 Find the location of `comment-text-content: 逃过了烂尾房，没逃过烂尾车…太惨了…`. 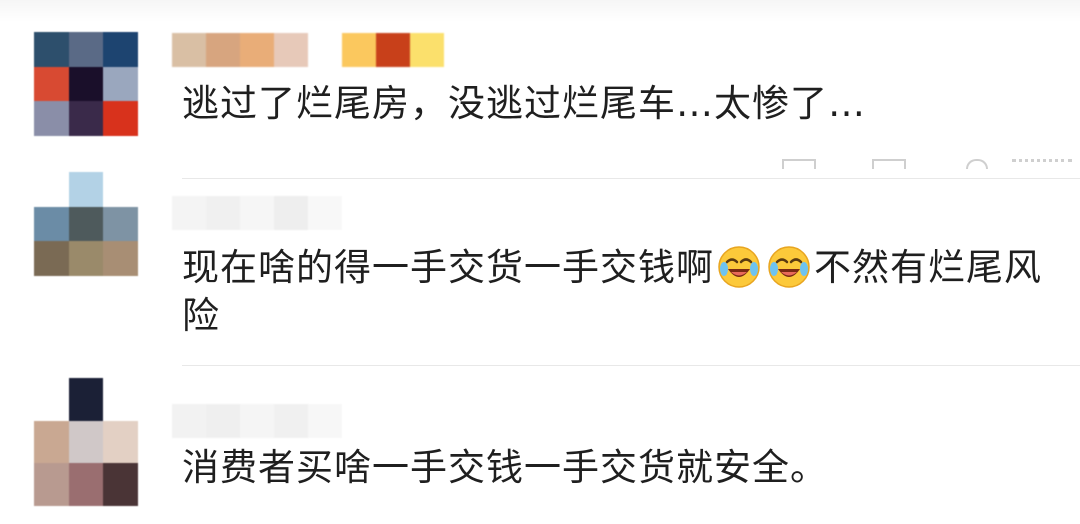

comment-text-content: 逃过了烂尾房，没逃过烂尾车…太惨了… is located at coordinates (524, 103).